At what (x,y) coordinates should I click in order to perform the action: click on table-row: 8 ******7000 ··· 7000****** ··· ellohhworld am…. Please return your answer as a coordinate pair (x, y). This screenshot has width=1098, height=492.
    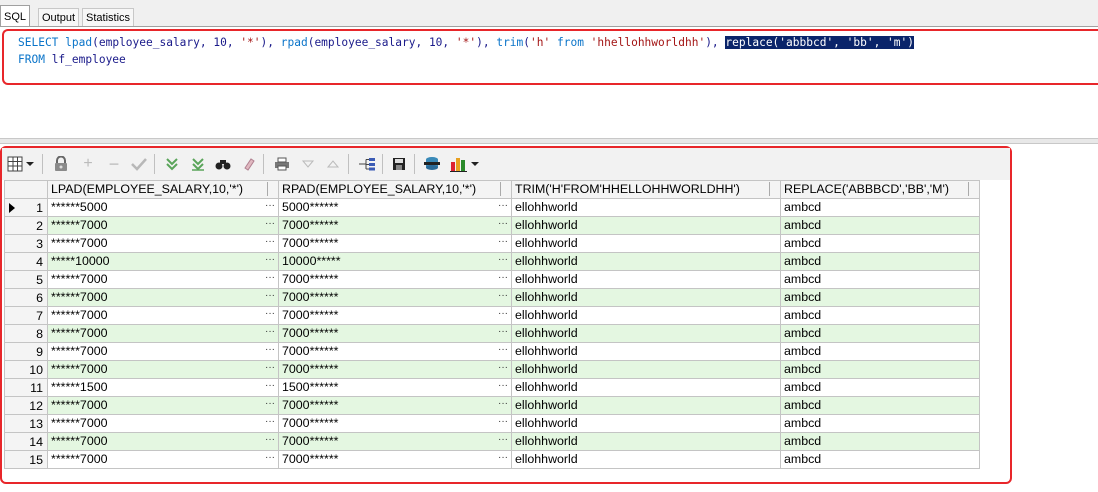
    Looking at the image, I should click on (492, 333).